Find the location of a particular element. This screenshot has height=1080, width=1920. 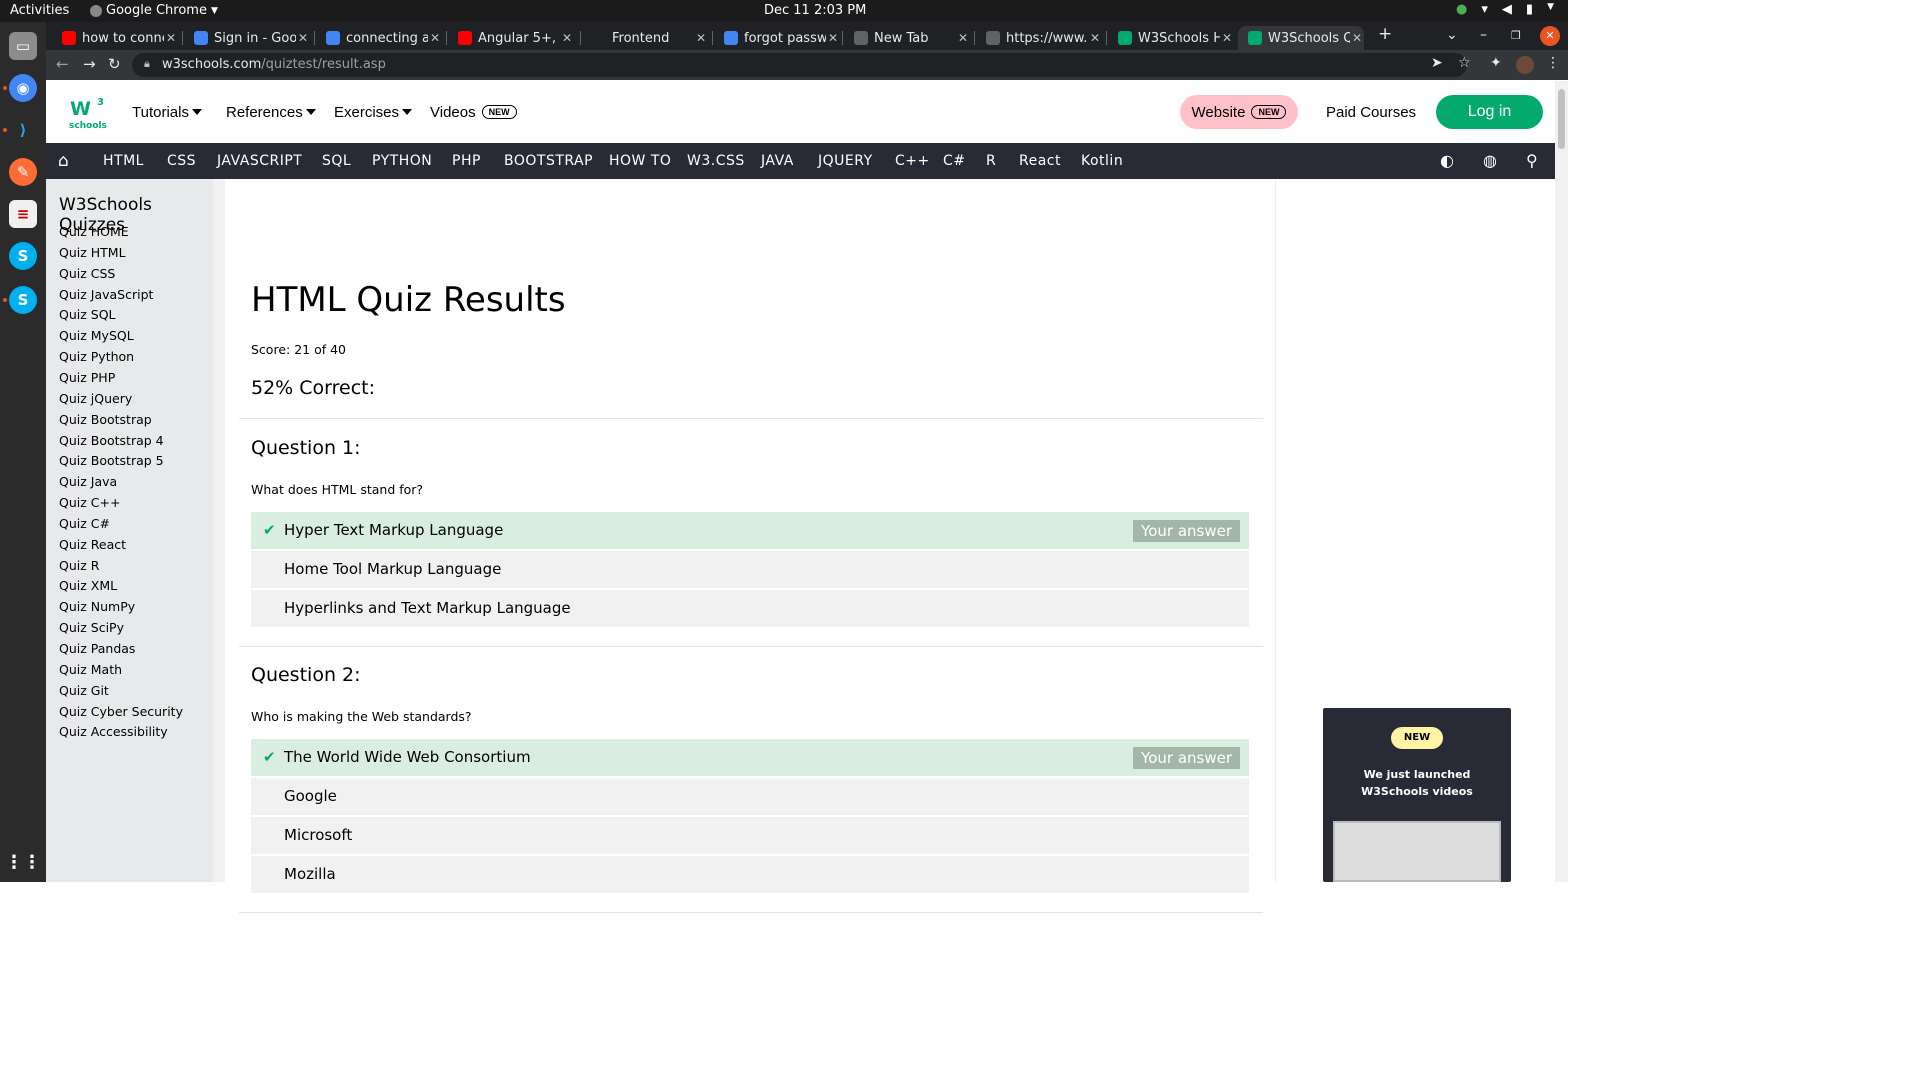

topnav-ccpp: C++ is located at coordinates (912, 161).